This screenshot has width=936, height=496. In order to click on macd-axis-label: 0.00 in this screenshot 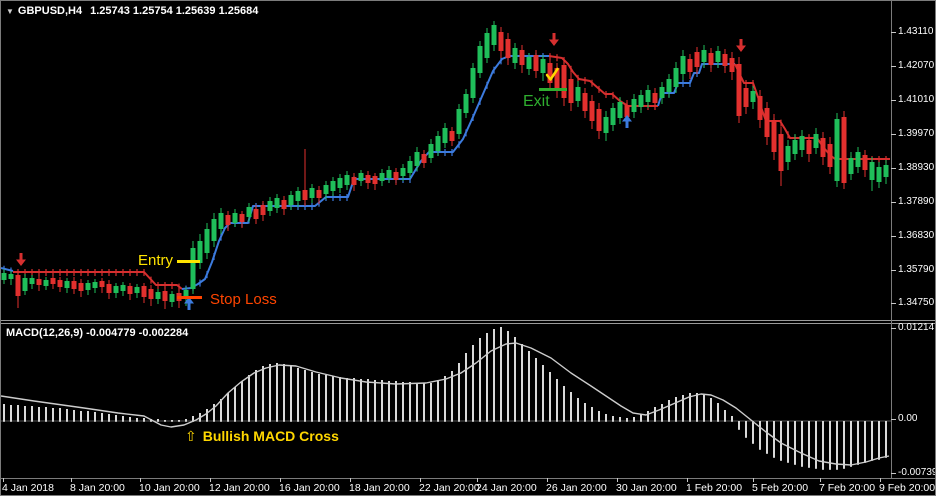, I will do `click(908, 418)`.